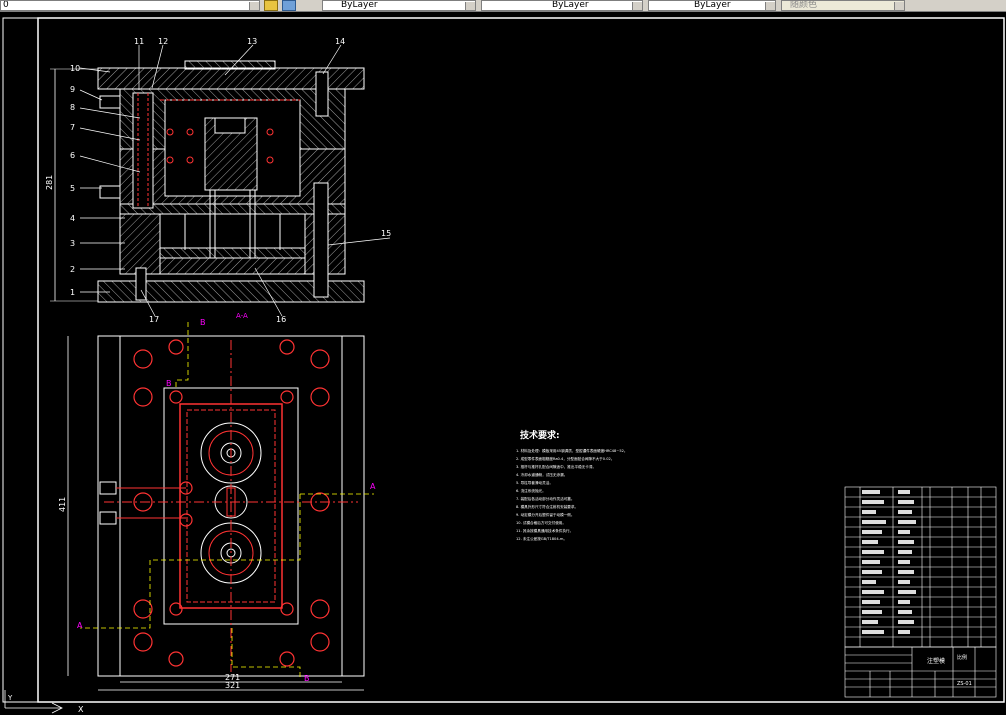 This screenshot has height=715, width=1006. I want to click on tech-note-1: 1. 材料及处理：模板采用45钢调质，型腔镶件表面硬度HRC48~52。, so click(572, 450).